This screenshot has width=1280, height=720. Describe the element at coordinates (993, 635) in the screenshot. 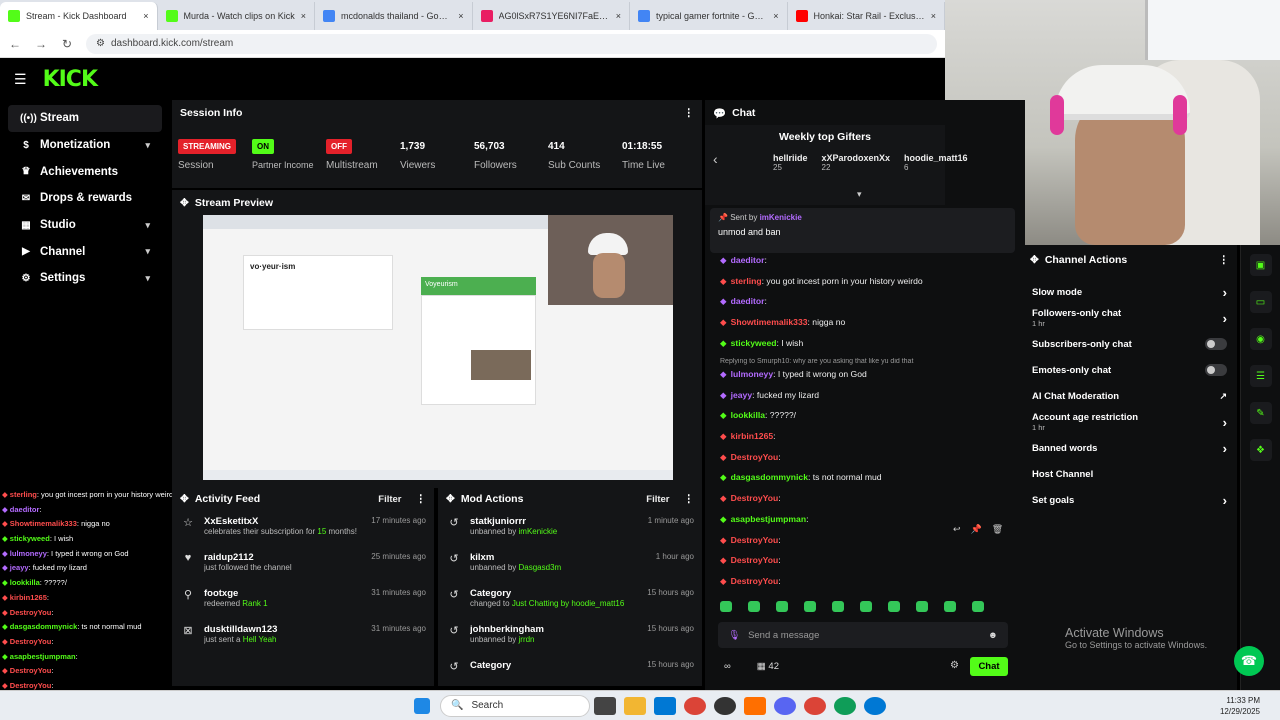

I see `emoji-icon: ☻` at that location.